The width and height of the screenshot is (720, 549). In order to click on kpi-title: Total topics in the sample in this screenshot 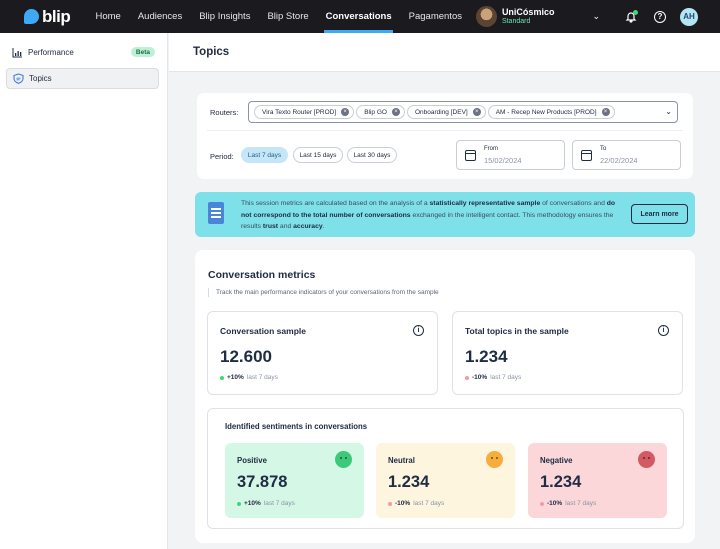, I will do `click(517, 331)`.